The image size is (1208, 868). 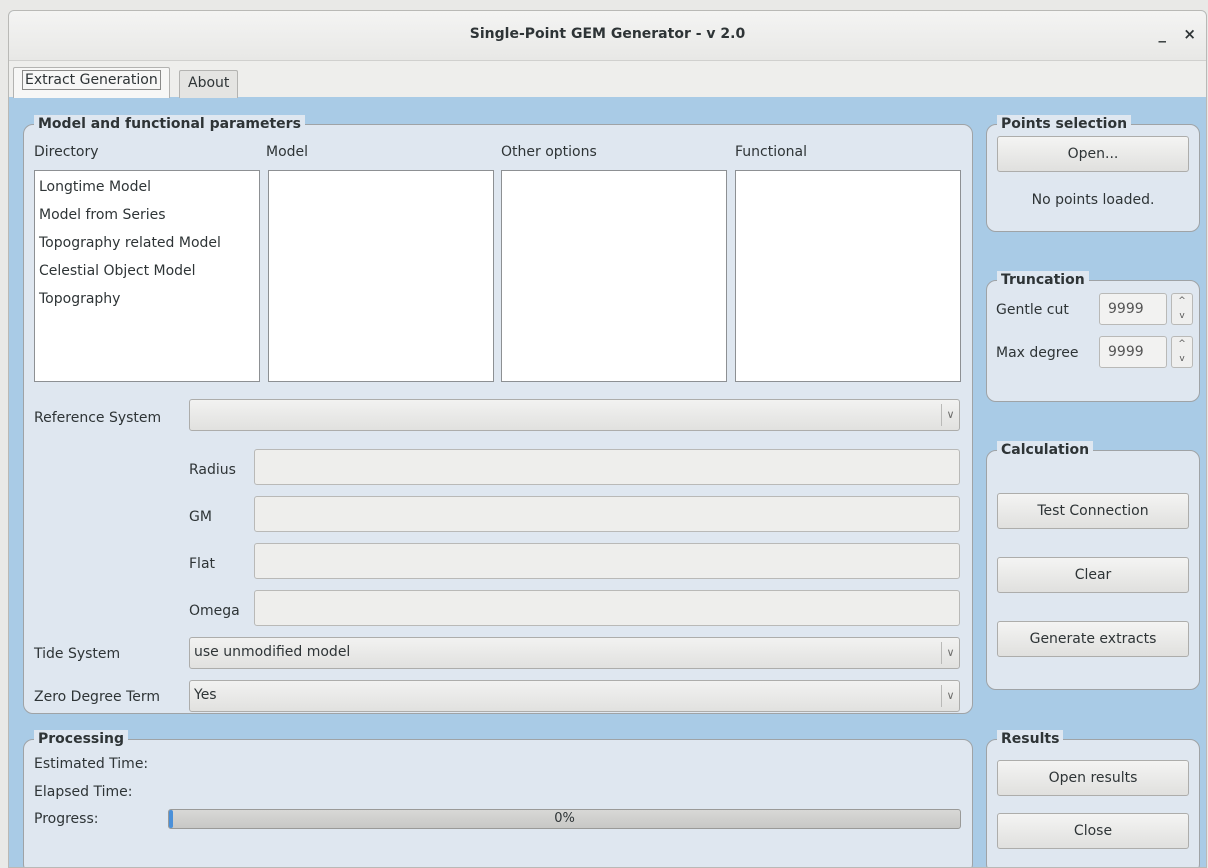 What do you see at coordinates (1163, 34) in the screenshot?
I see `minimize-button: _` at bounding box center [1163, 34].